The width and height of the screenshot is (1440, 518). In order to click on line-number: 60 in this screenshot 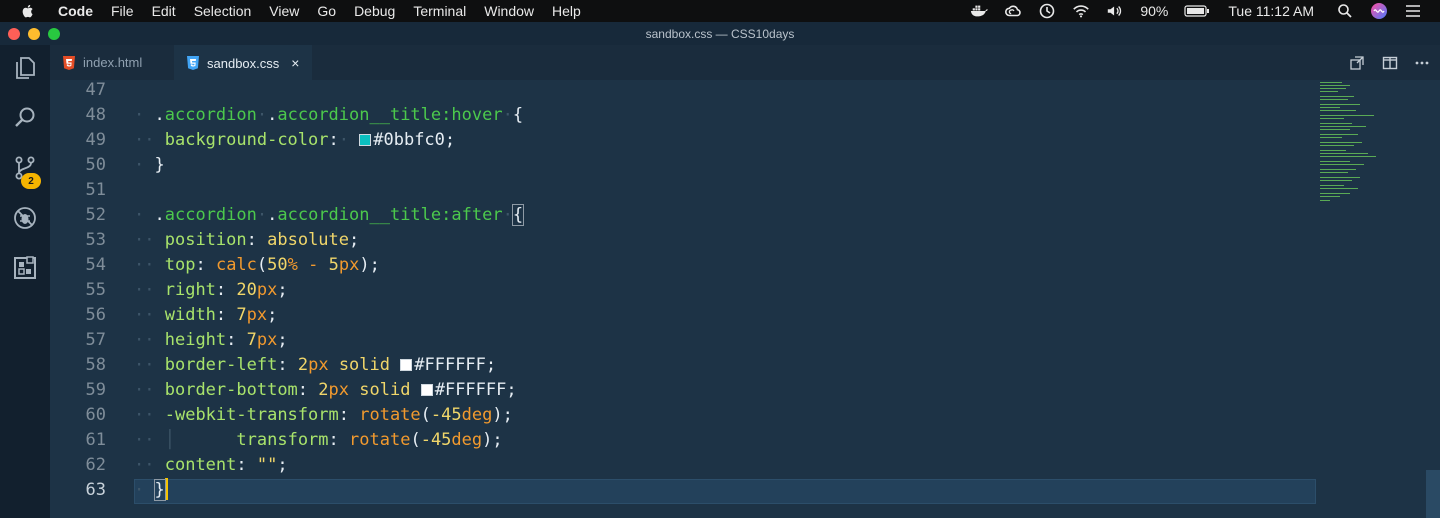, I will do `click(95, 415)`.